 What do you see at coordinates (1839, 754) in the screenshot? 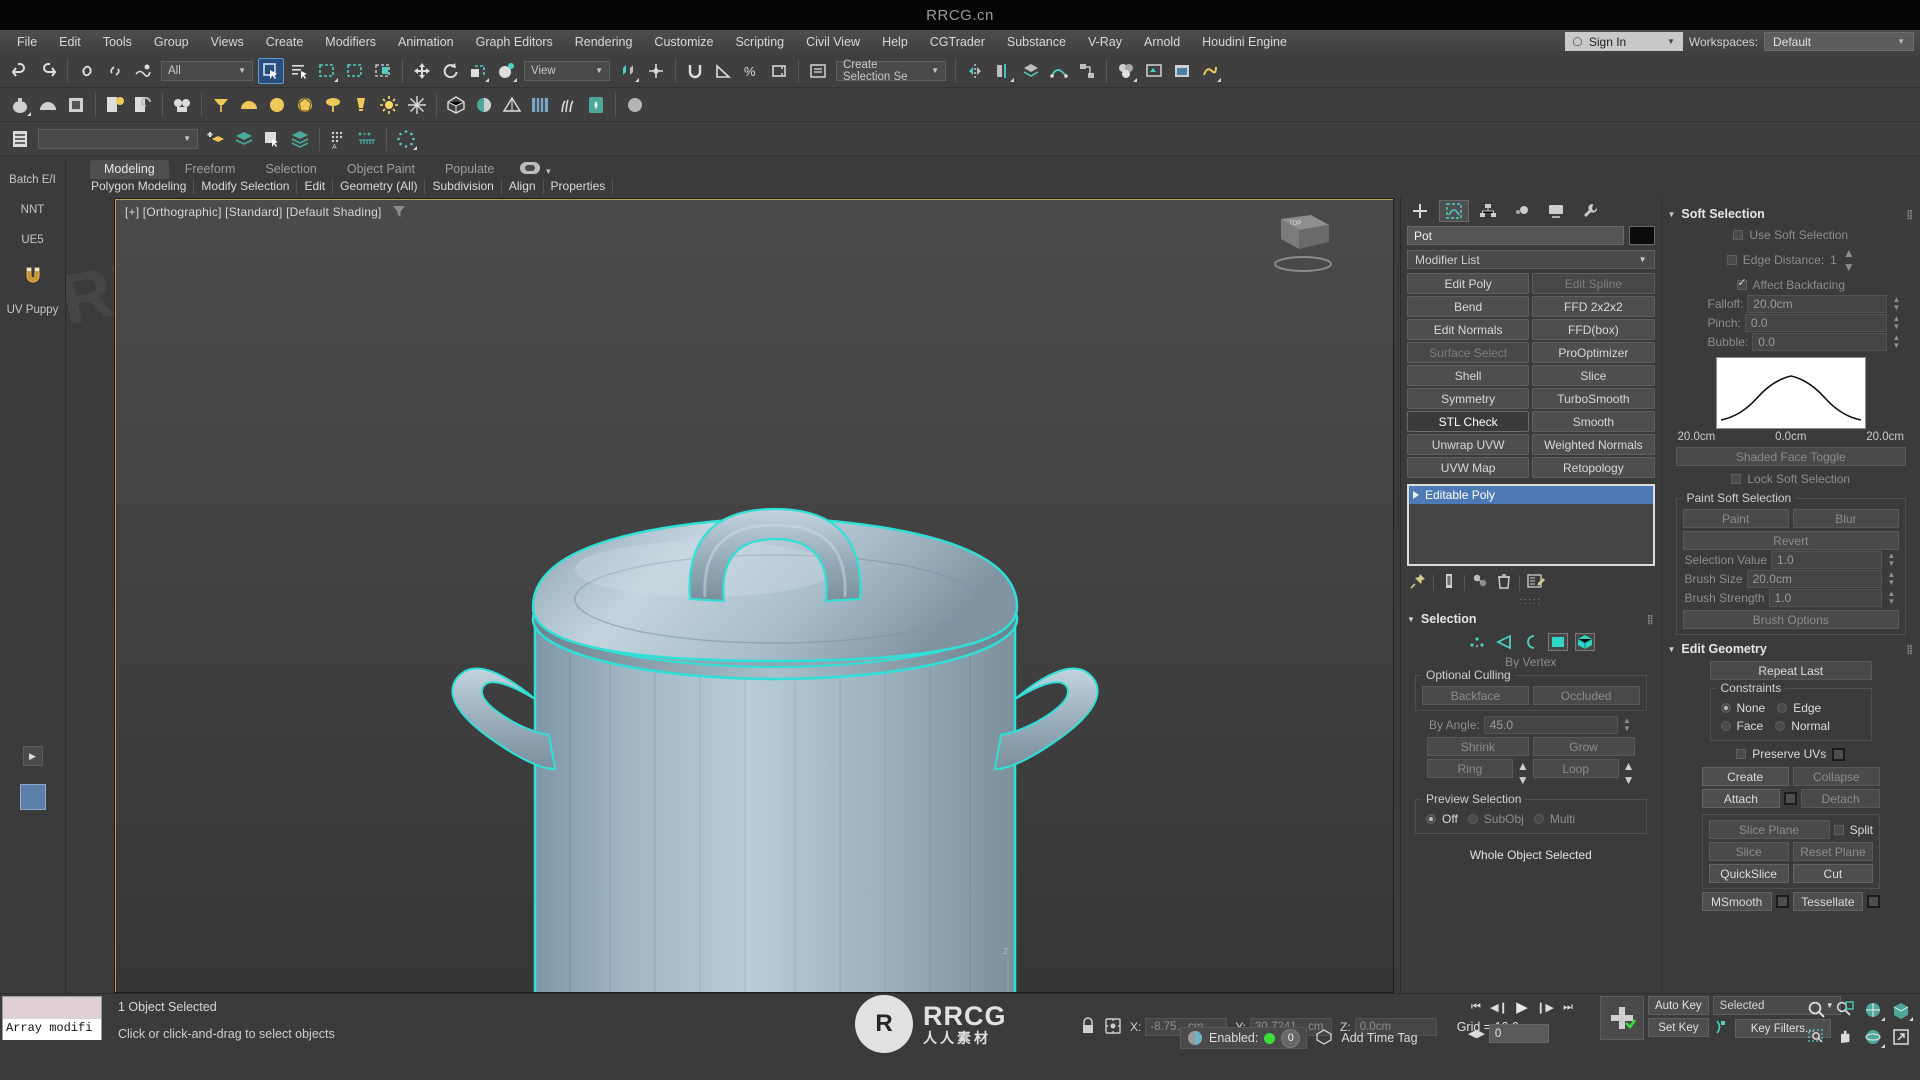
I see `preserve-uvs-settings-icon` at bounding box center [1839, 754].